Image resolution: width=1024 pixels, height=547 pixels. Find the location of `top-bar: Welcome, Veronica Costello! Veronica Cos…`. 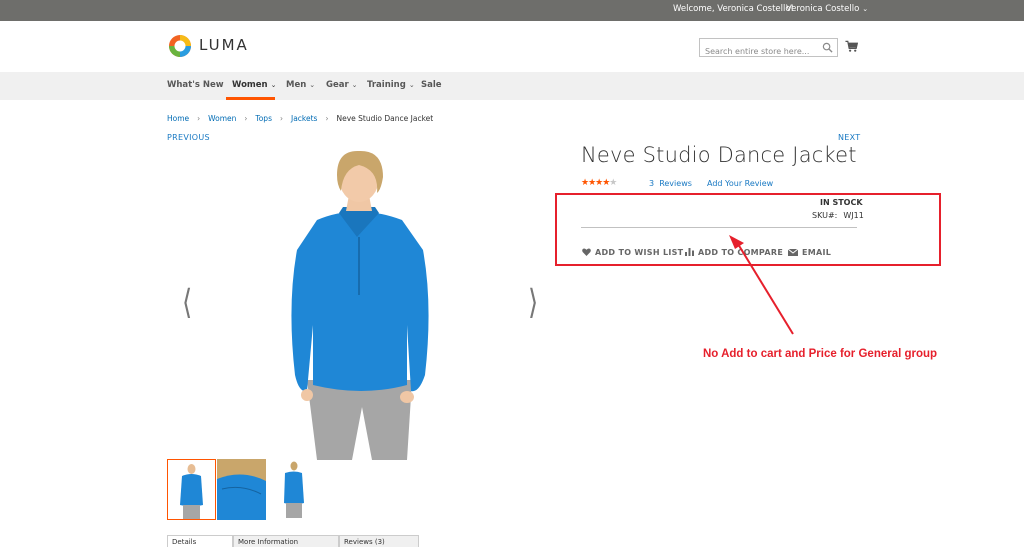

top-bar: Welcome, Veronica Costello! Veronica Cos… is located at coordinates (512, 10).